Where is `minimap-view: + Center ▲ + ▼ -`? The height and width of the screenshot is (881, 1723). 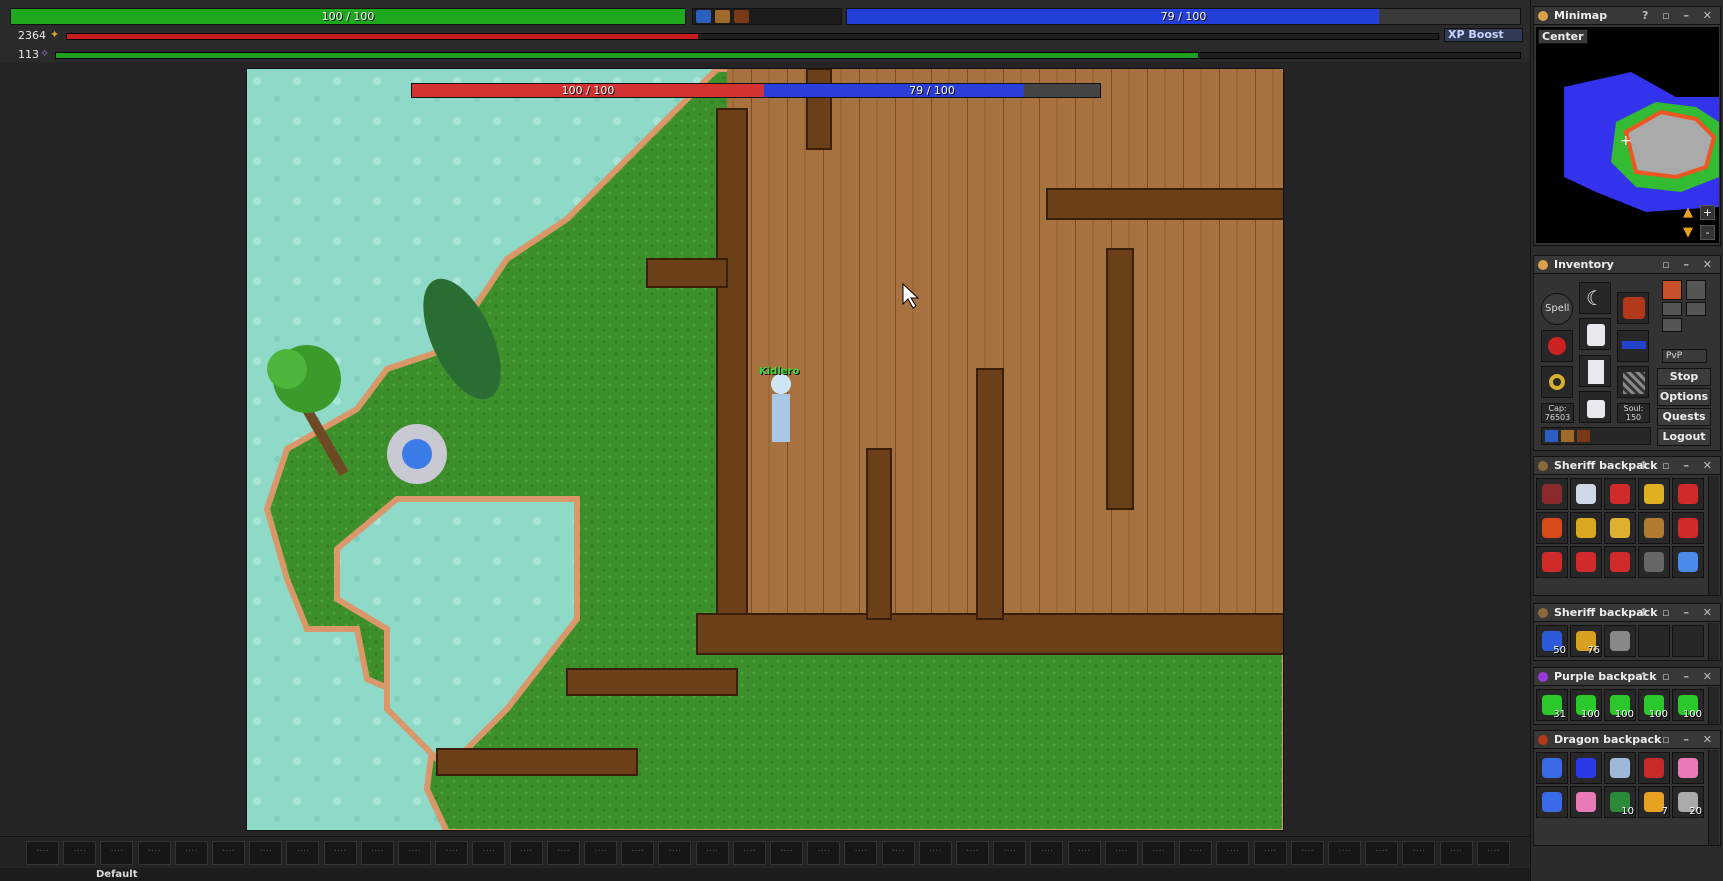
minimap-view: + Center ▲ + ▼ - is located at coordinates (1627, 135).